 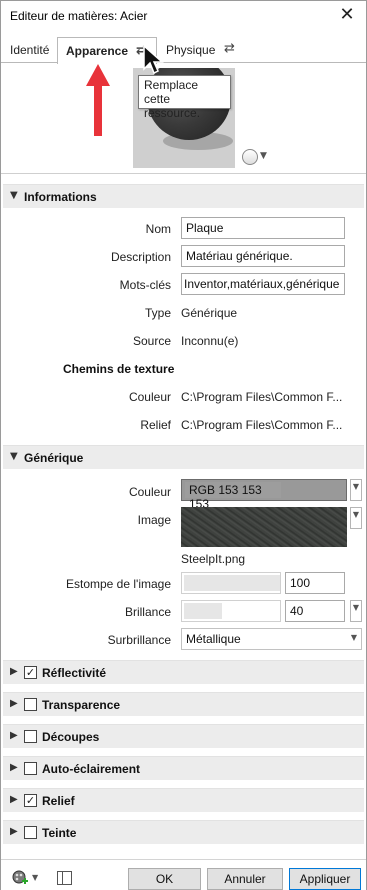 What do you see at coordinates (59, 833) in the screenshot?
I see `section-label: Teinte` at bounding box center [59, 833].